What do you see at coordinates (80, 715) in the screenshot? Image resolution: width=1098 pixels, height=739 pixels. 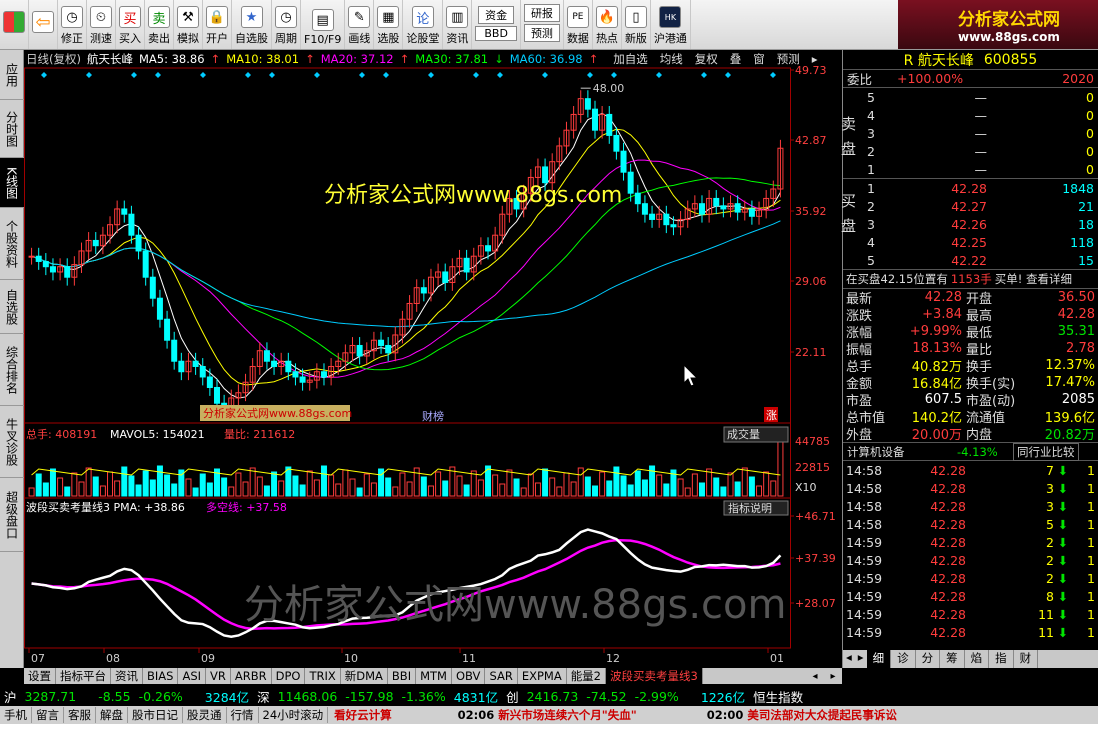 I see `status-item: 客服` at bounding box center [80, 715].